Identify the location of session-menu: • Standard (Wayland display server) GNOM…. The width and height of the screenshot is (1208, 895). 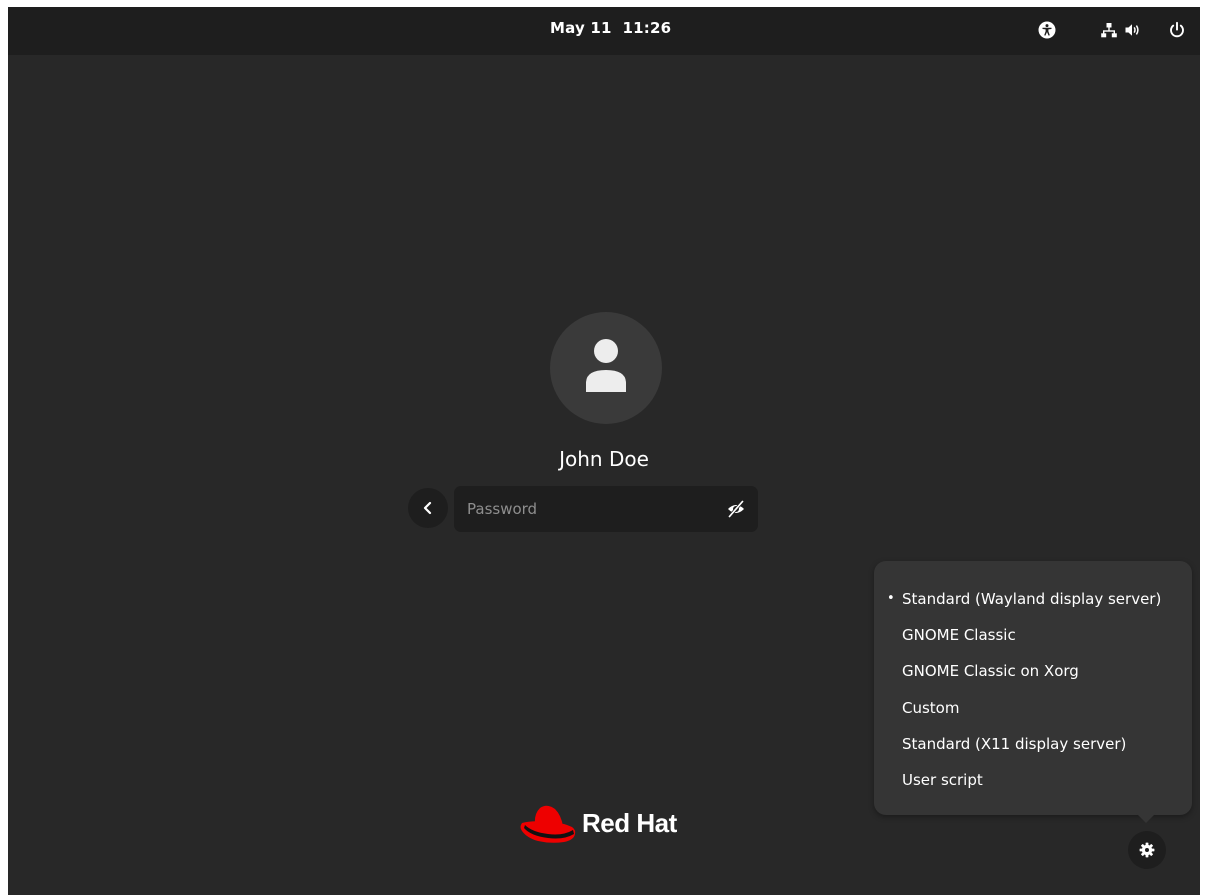
(1033, 688).